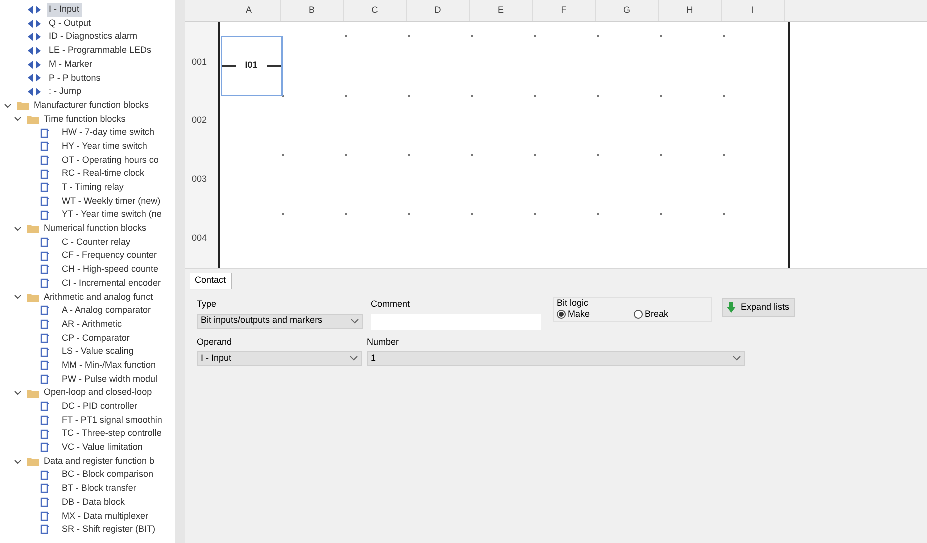 Image resolution: width=927 pixels, height=543 pixels. I want to click on column-header: F, so click(564, 10).